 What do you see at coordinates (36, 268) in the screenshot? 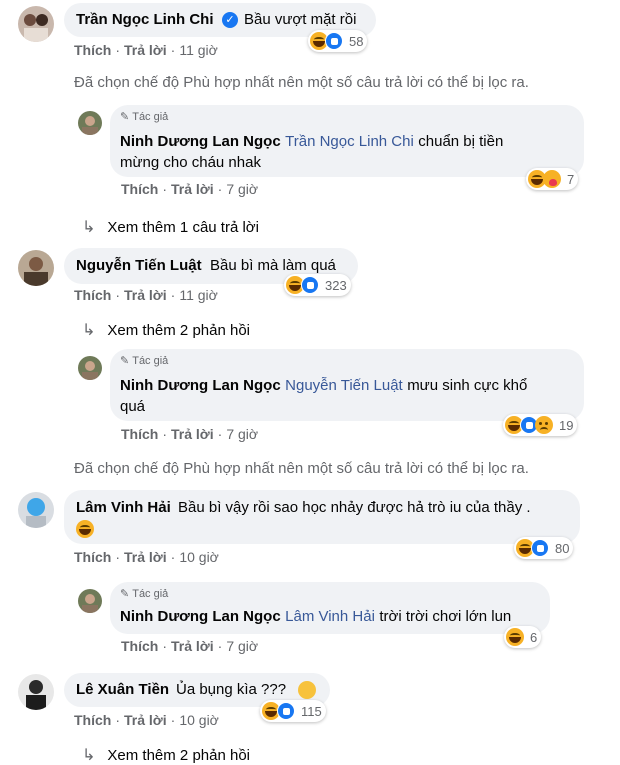
I see `avatar-nguyen-tien-luat` at bounding box center [36, 268].